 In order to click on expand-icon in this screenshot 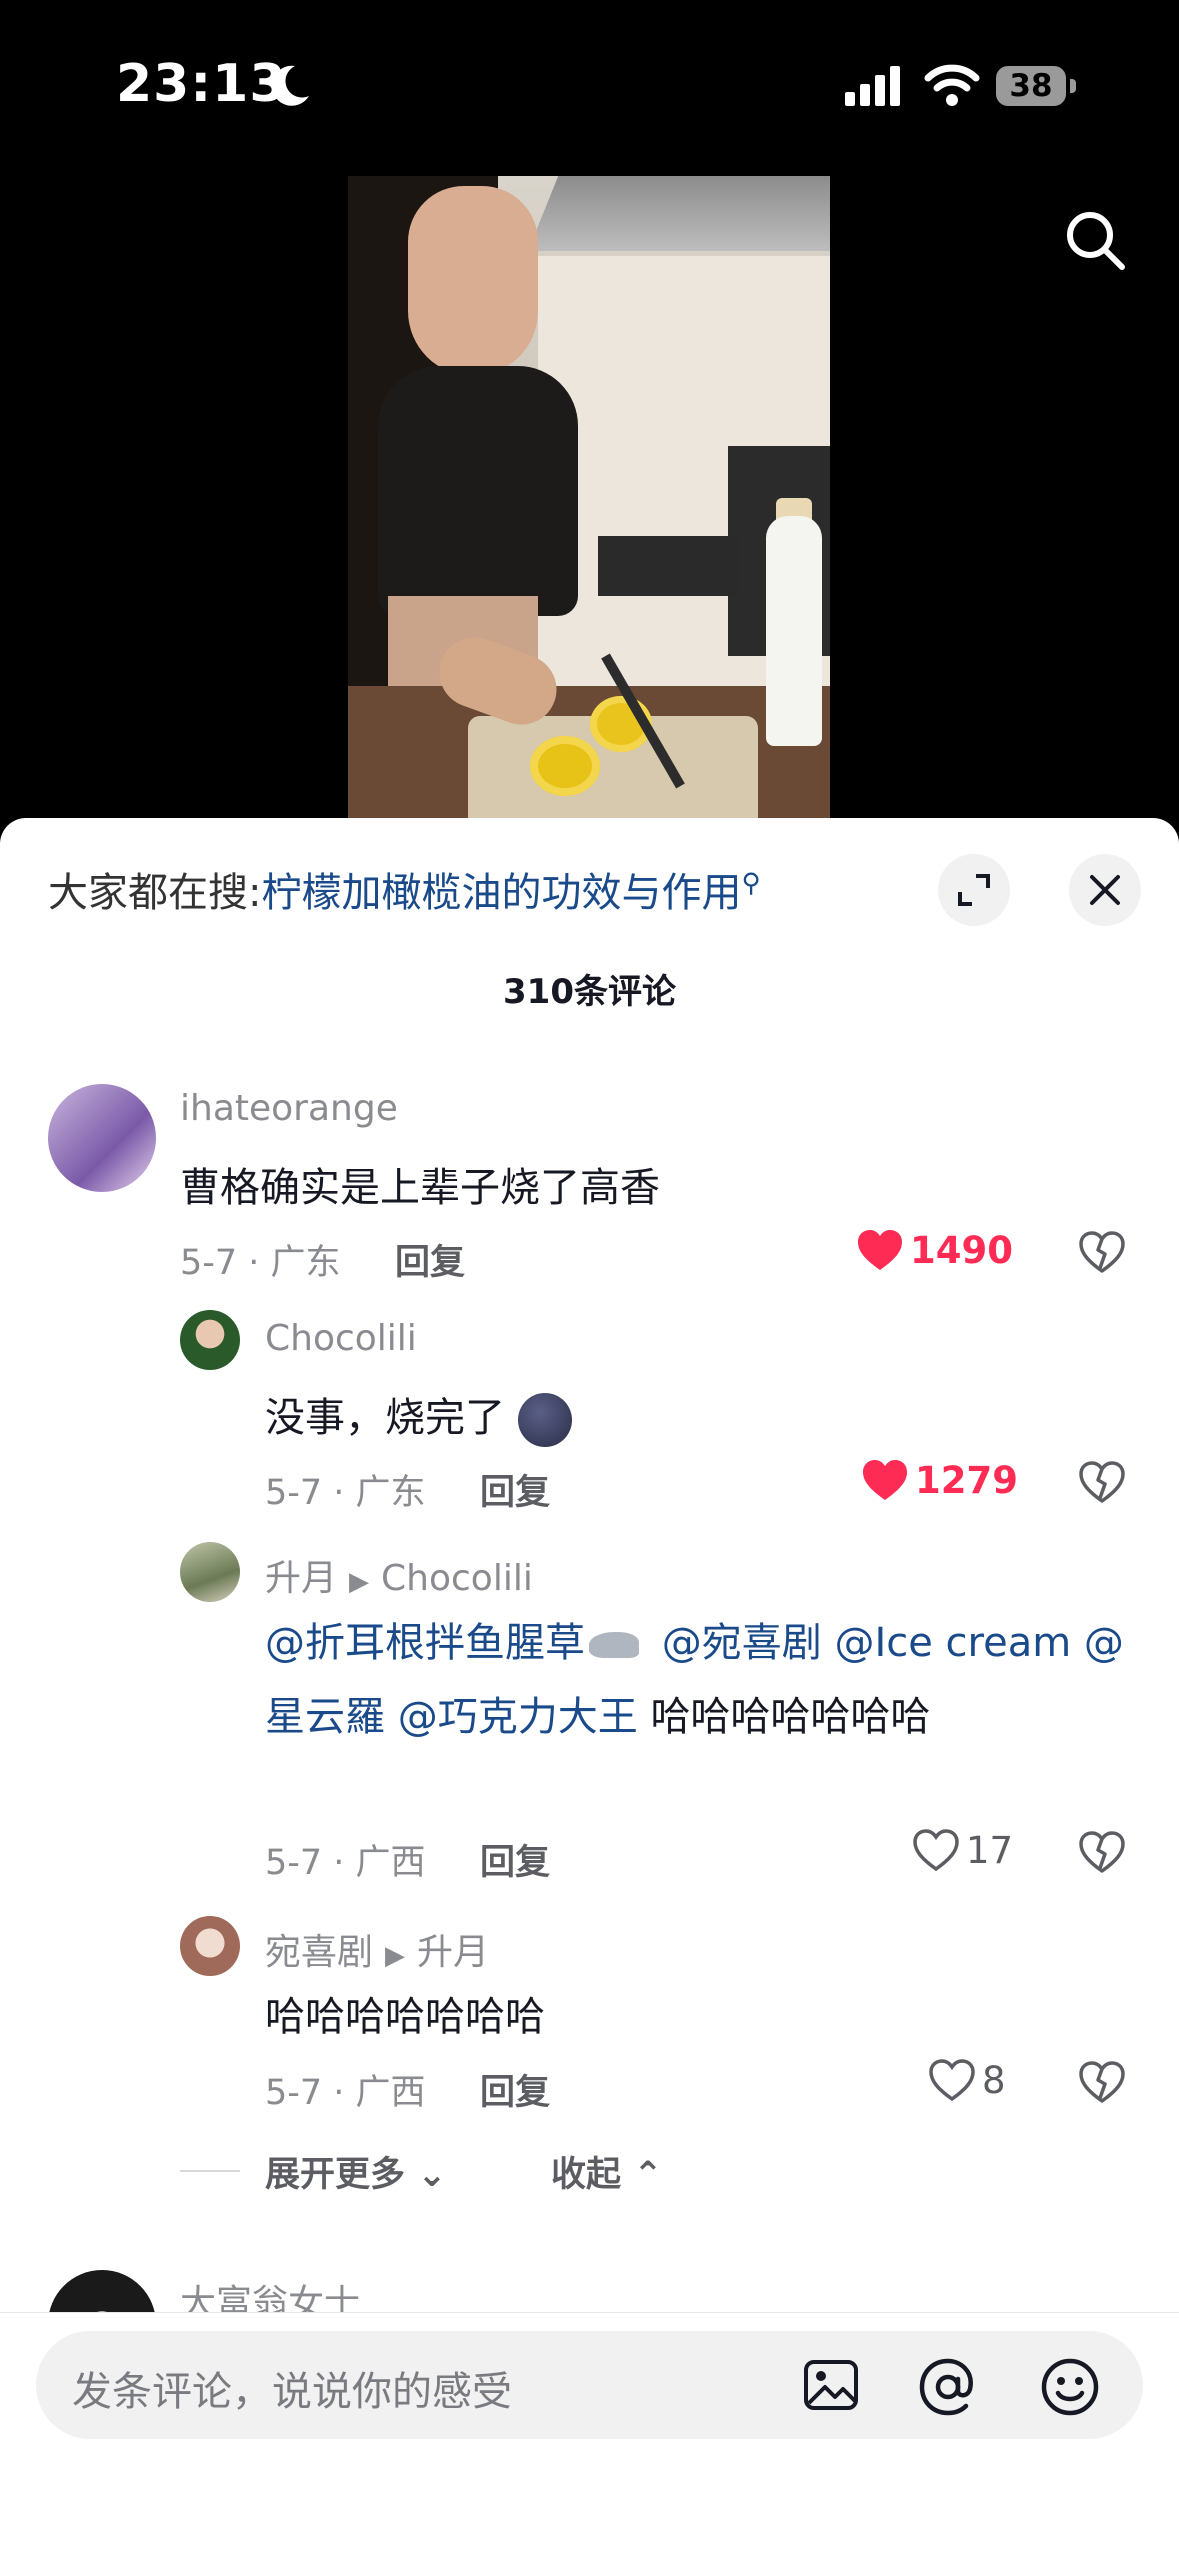, I will do `click(974, 890)`.